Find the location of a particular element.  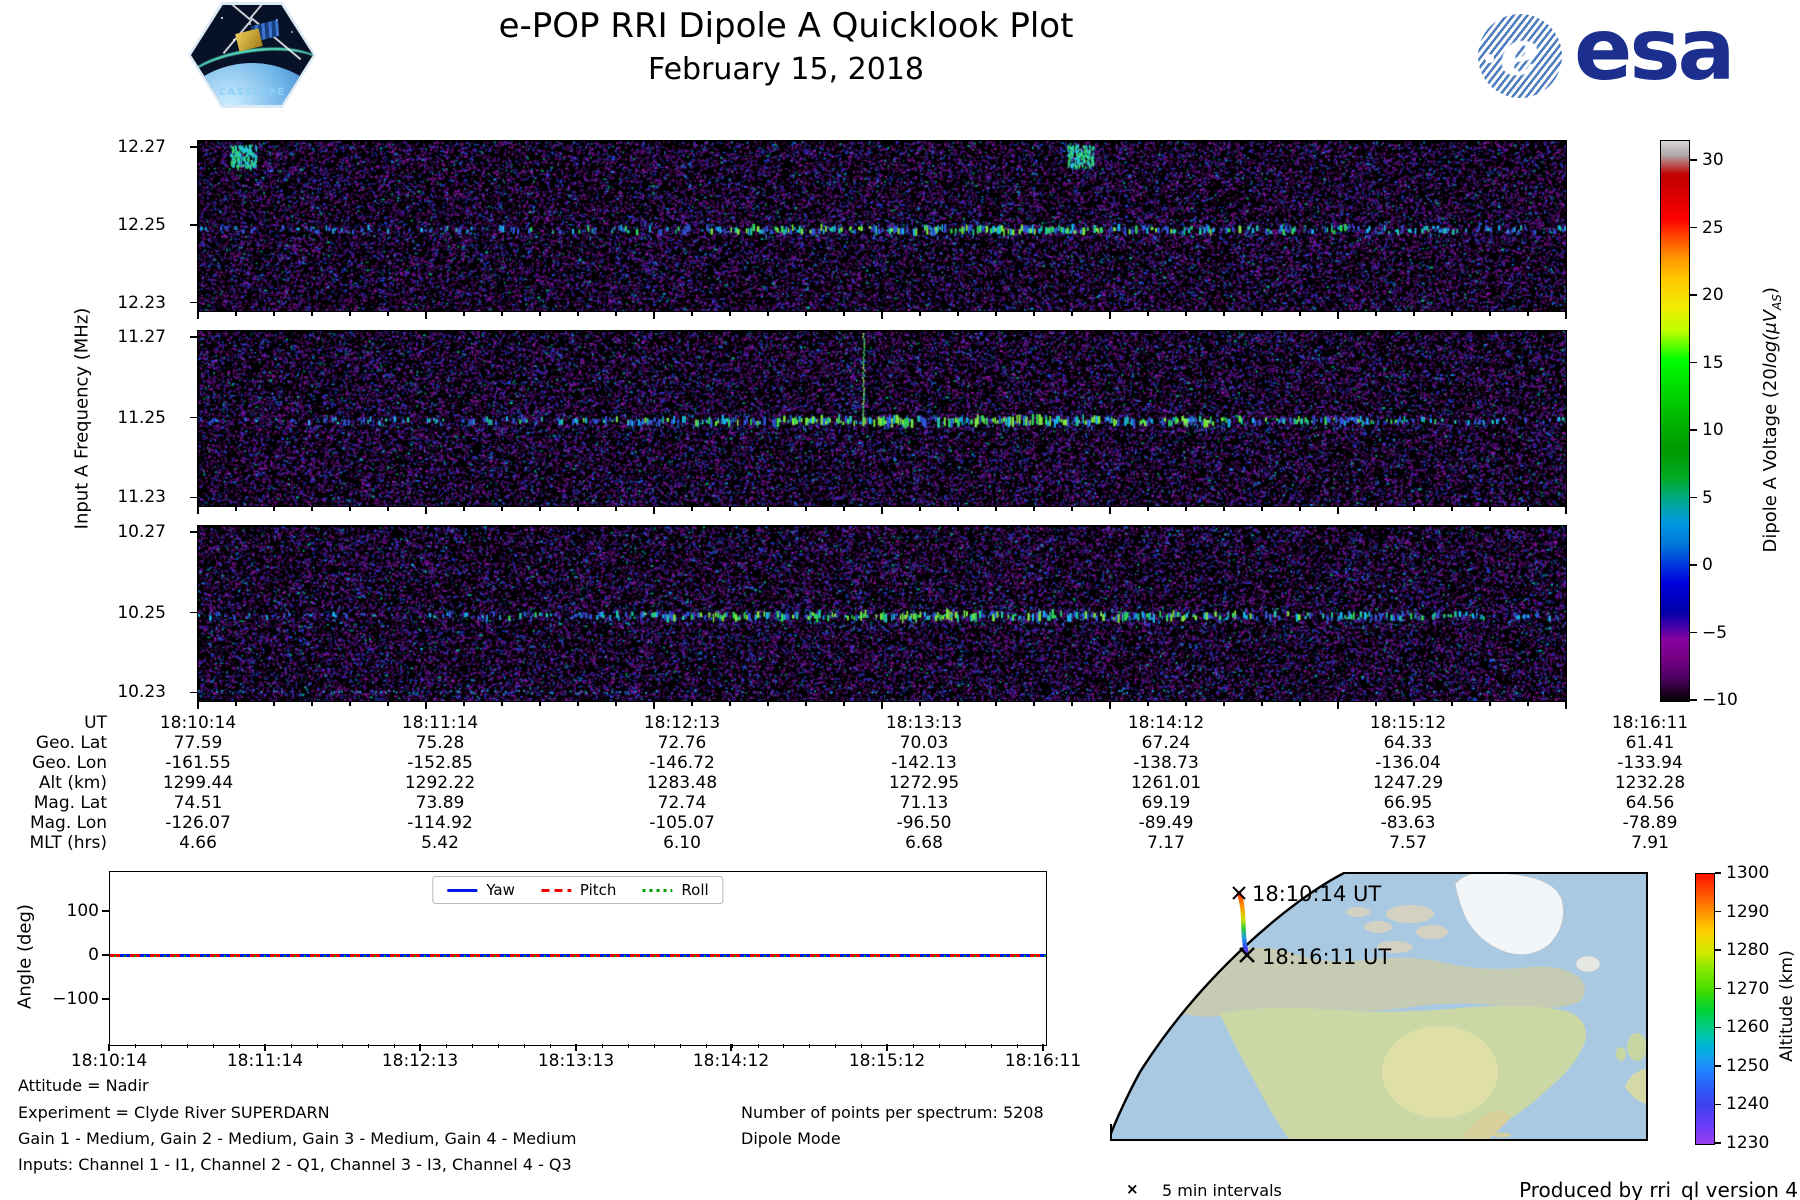

ephemeris-cell: -78.89 is located at coordinates (1650, 823).